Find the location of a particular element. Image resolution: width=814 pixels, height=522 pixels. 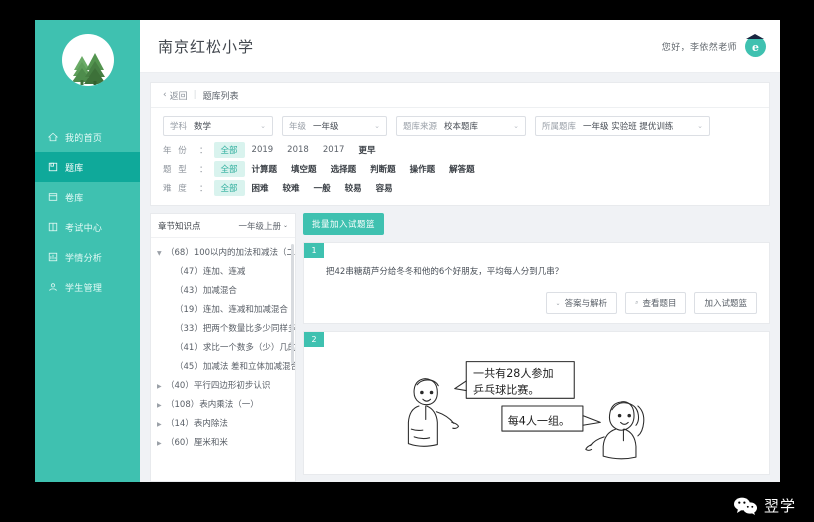

tree-node: ▶ （60）厘米和米 is located at coordinates (223, 443).